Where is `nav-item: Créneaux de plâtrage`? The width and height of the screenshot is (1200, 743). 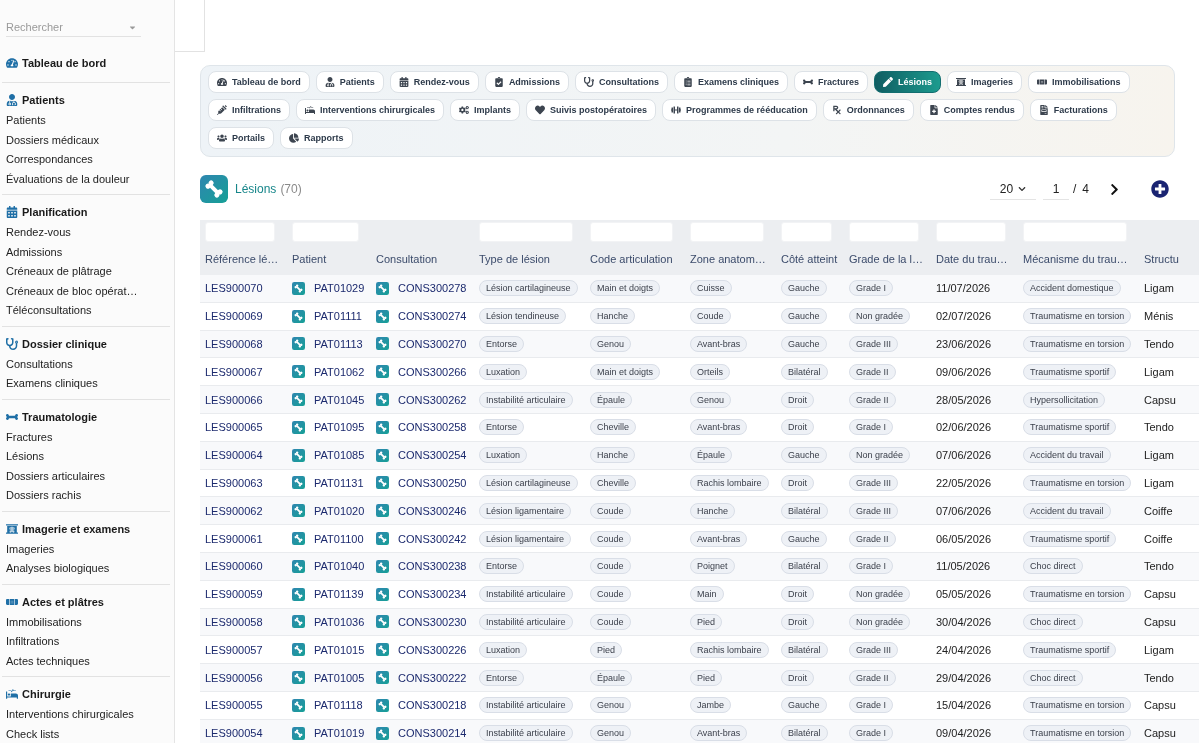
nav-item: Créneaux de plâtrage is located at coordinates (88, 272).